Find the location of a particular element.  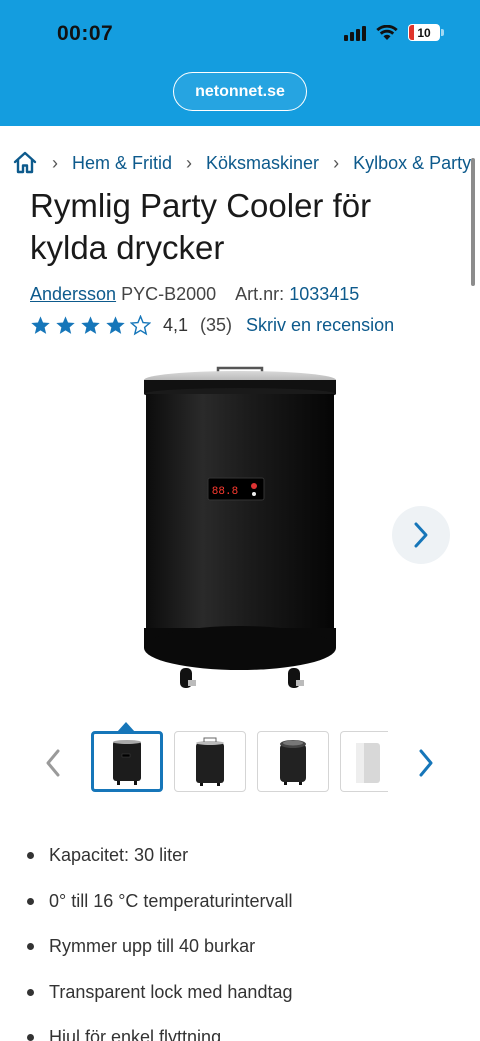

thumbnail-carousel is located at coordinates (240, 762).